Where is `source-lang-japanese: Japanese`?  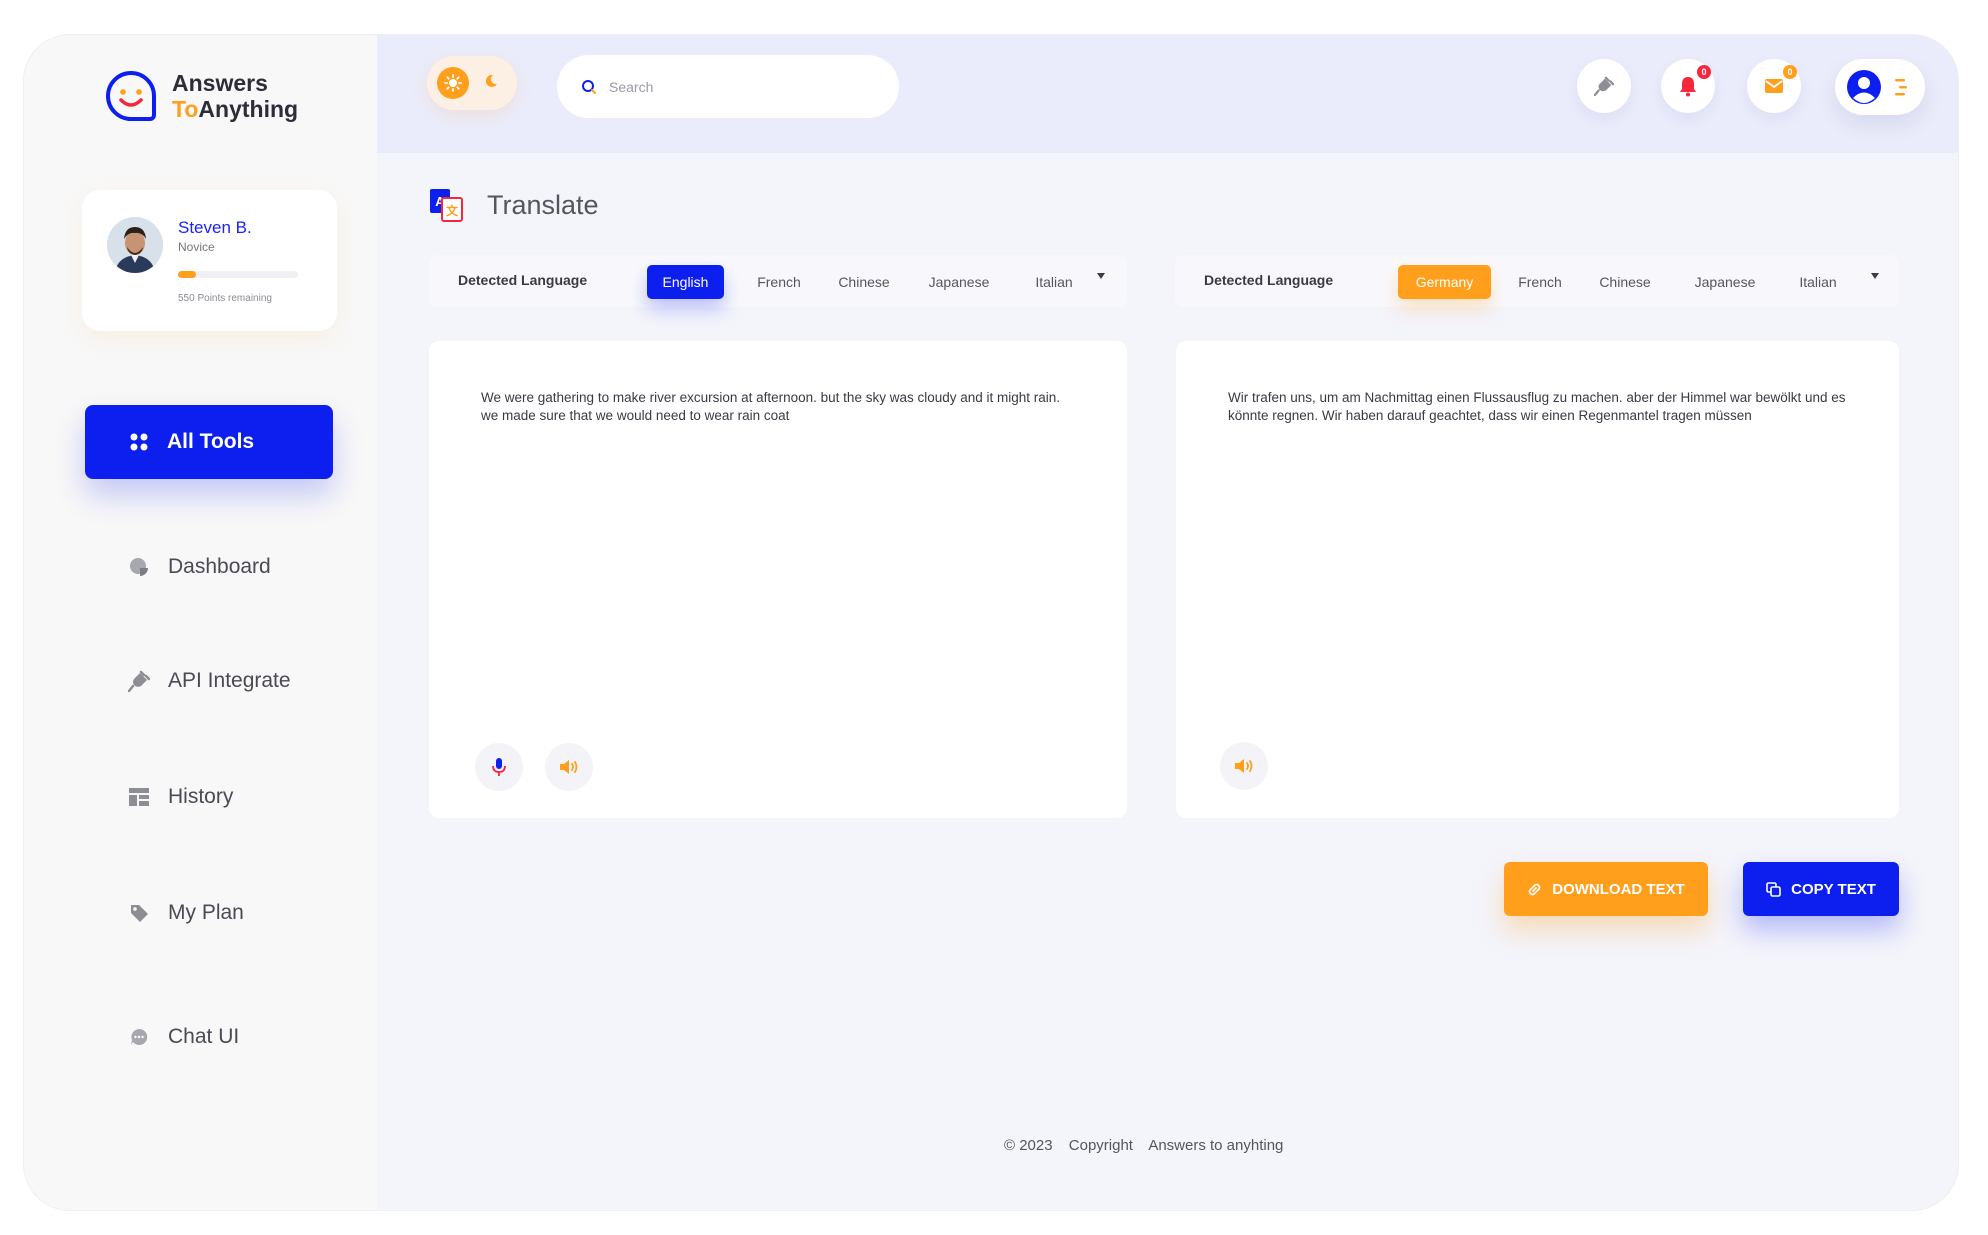
source-lang-japanese: Japanese is located at coordinates (959, 282).